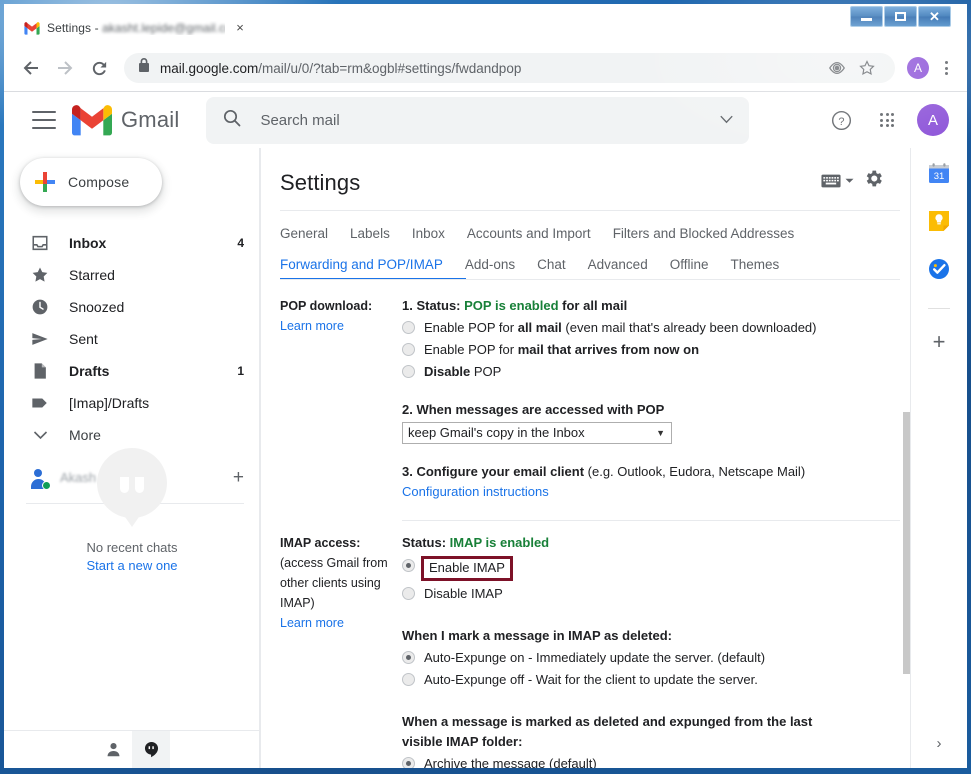  Describe the element at coordinates (132, 243) in the screenshot. I see `sidebar-item-inbox: Inbox 4` at that location.